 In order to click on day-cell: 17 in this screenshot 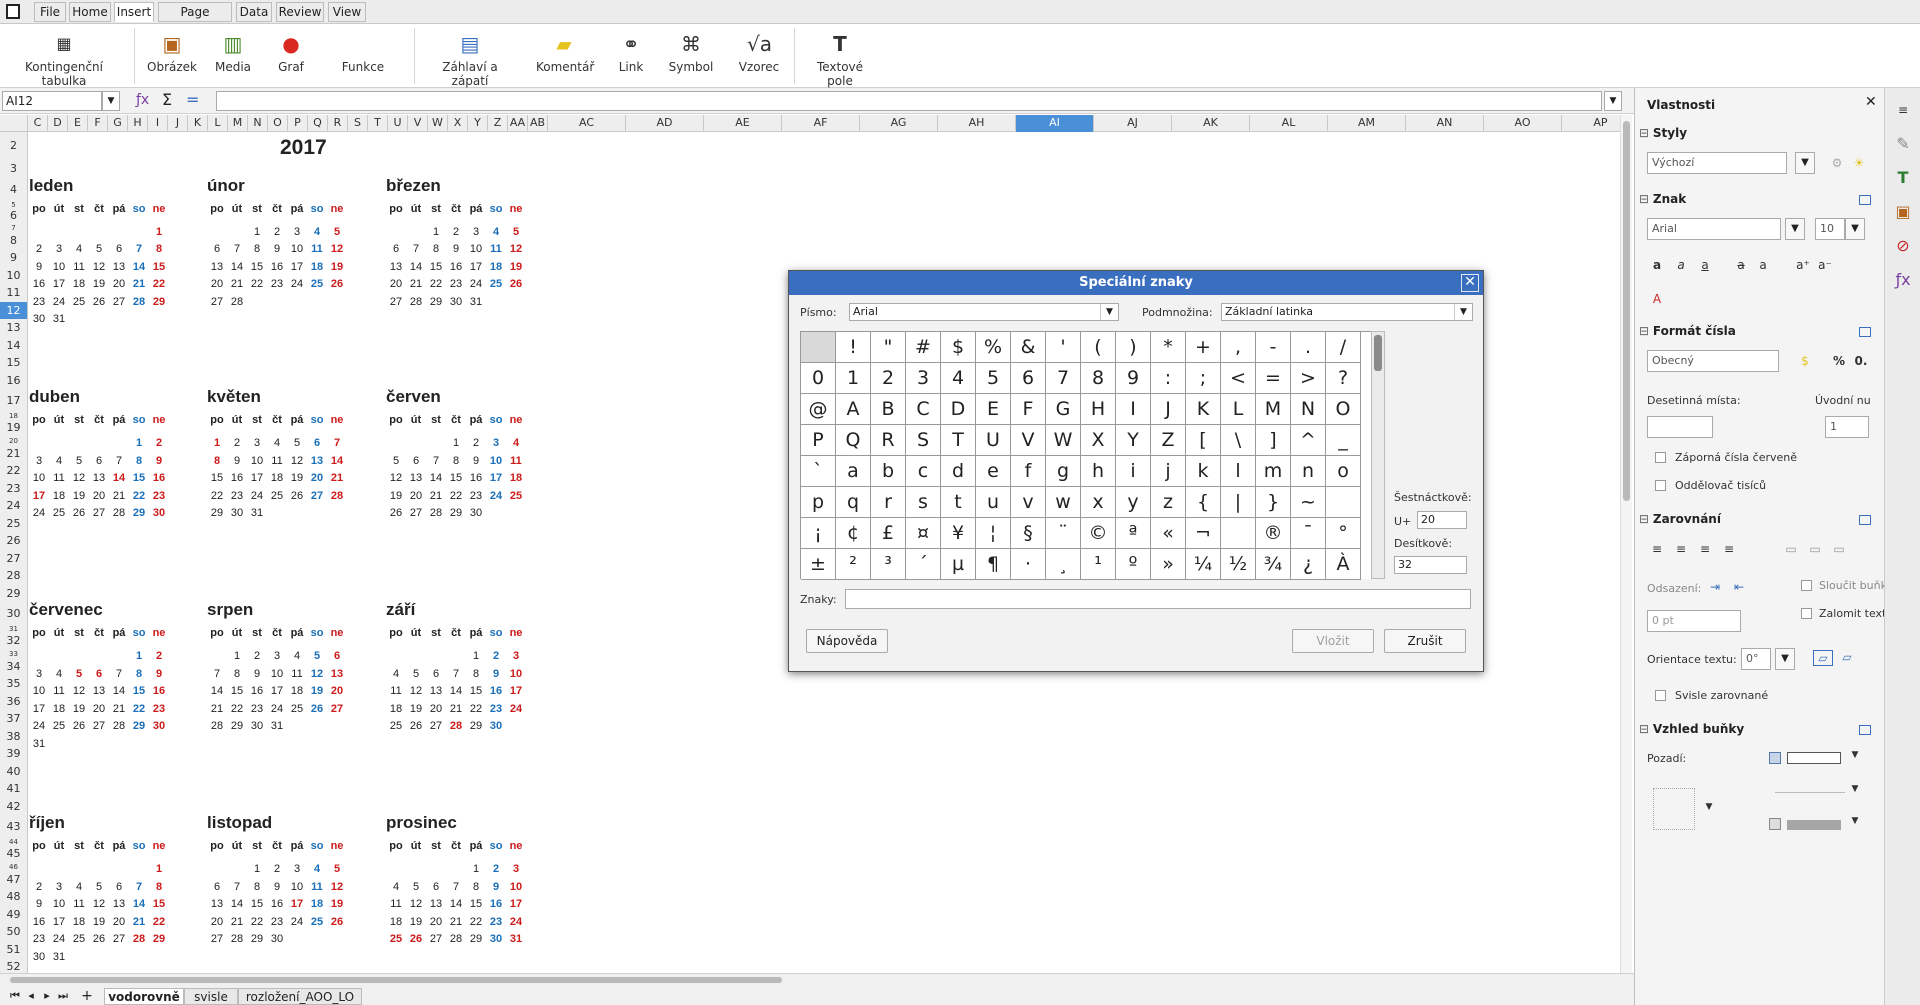, I will do `click(516, 692)`.